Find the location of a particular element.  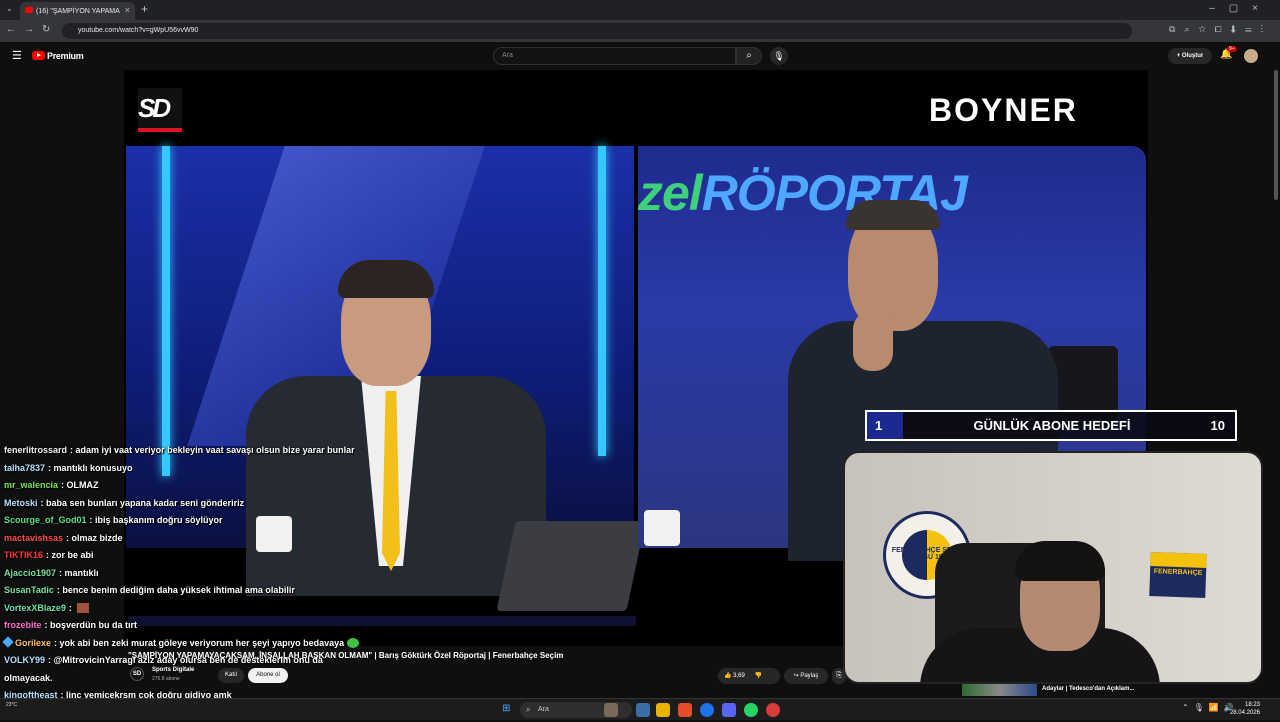

like-icon: 👍 is located at coordinates (727, 676).